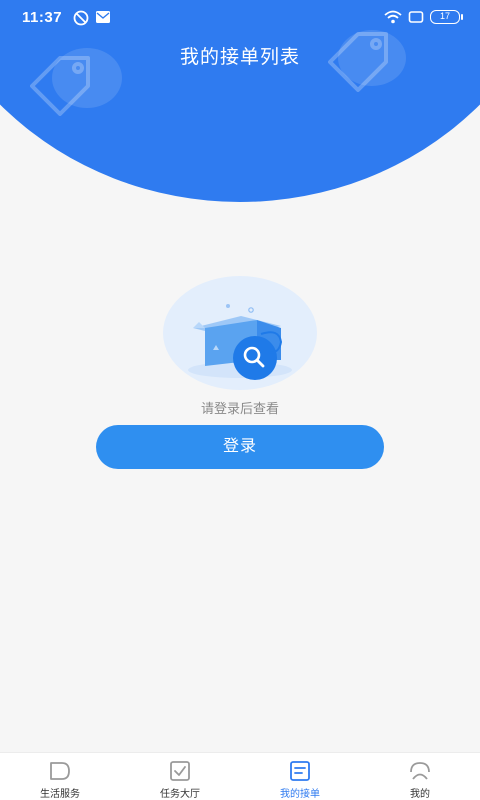 The image size is (480, 800). Describe the element at coordinates (239, 409) in the screenshot. I see `empty-message: 请登录后查看` at that location.